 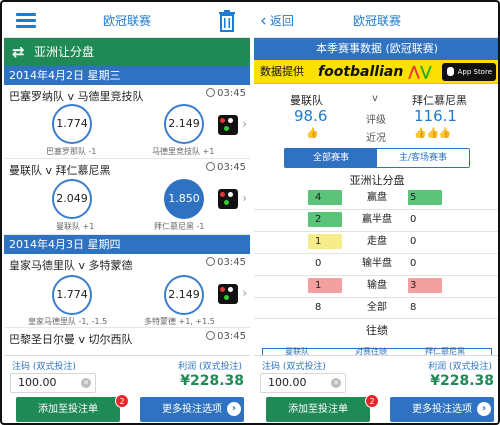 I want to click on handicap-row: 0 输半盘 0, so click(x=376, y=264).